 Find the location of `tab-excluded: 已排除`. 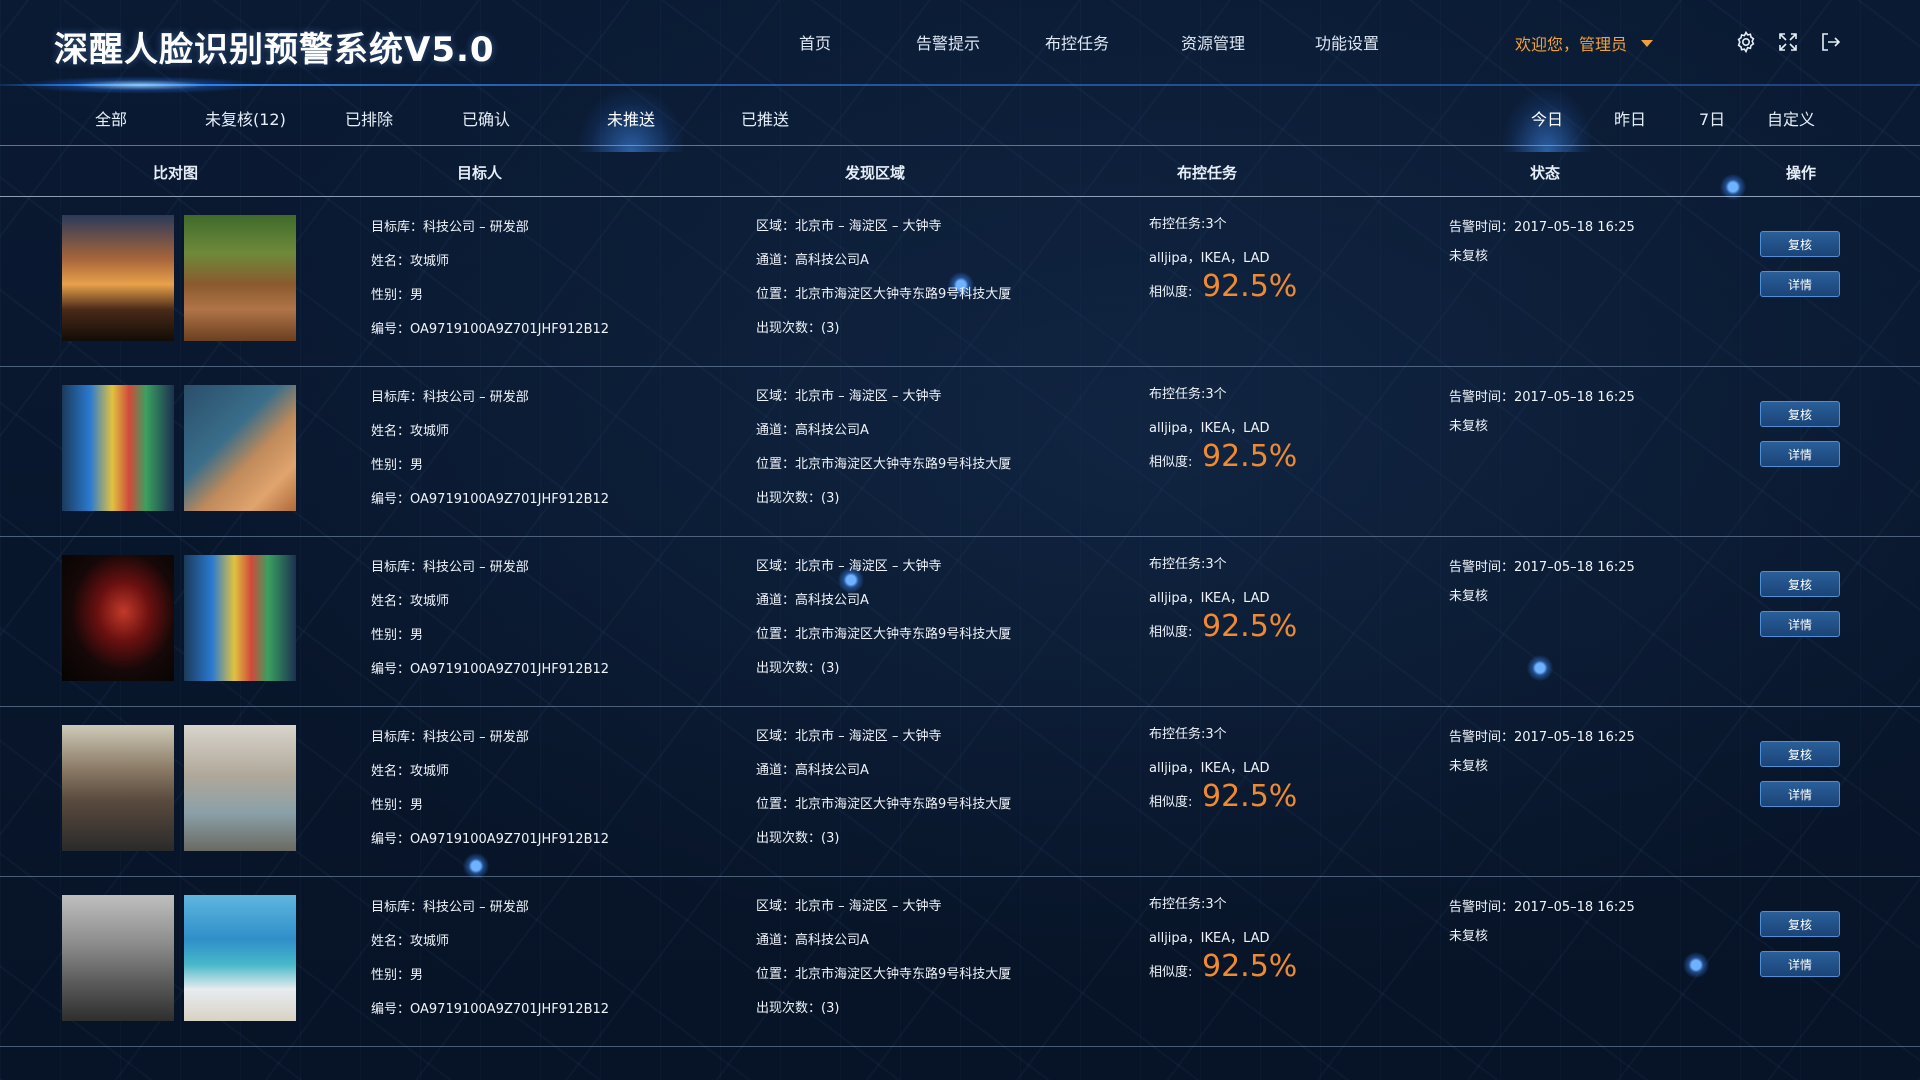

tab-excluded: 已排除 is located at coordinates (369, 118).